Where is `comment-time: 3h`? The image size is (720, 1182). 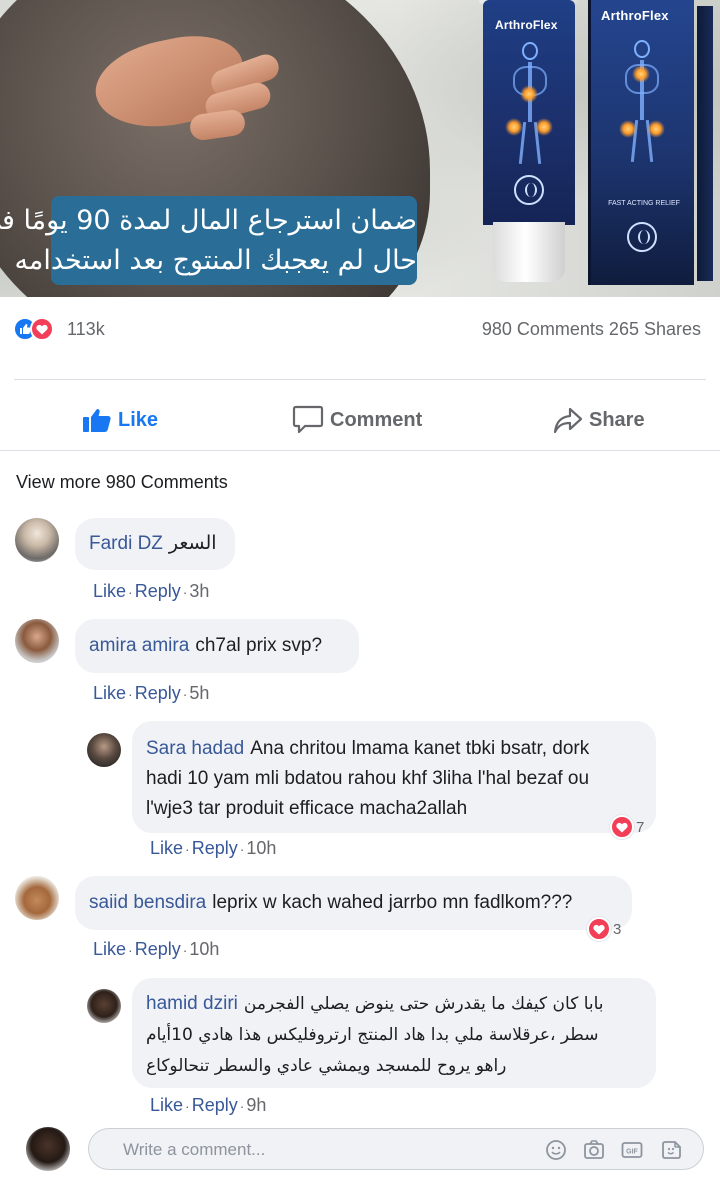 comment-time: 3h is located at coordinates (199, 591).